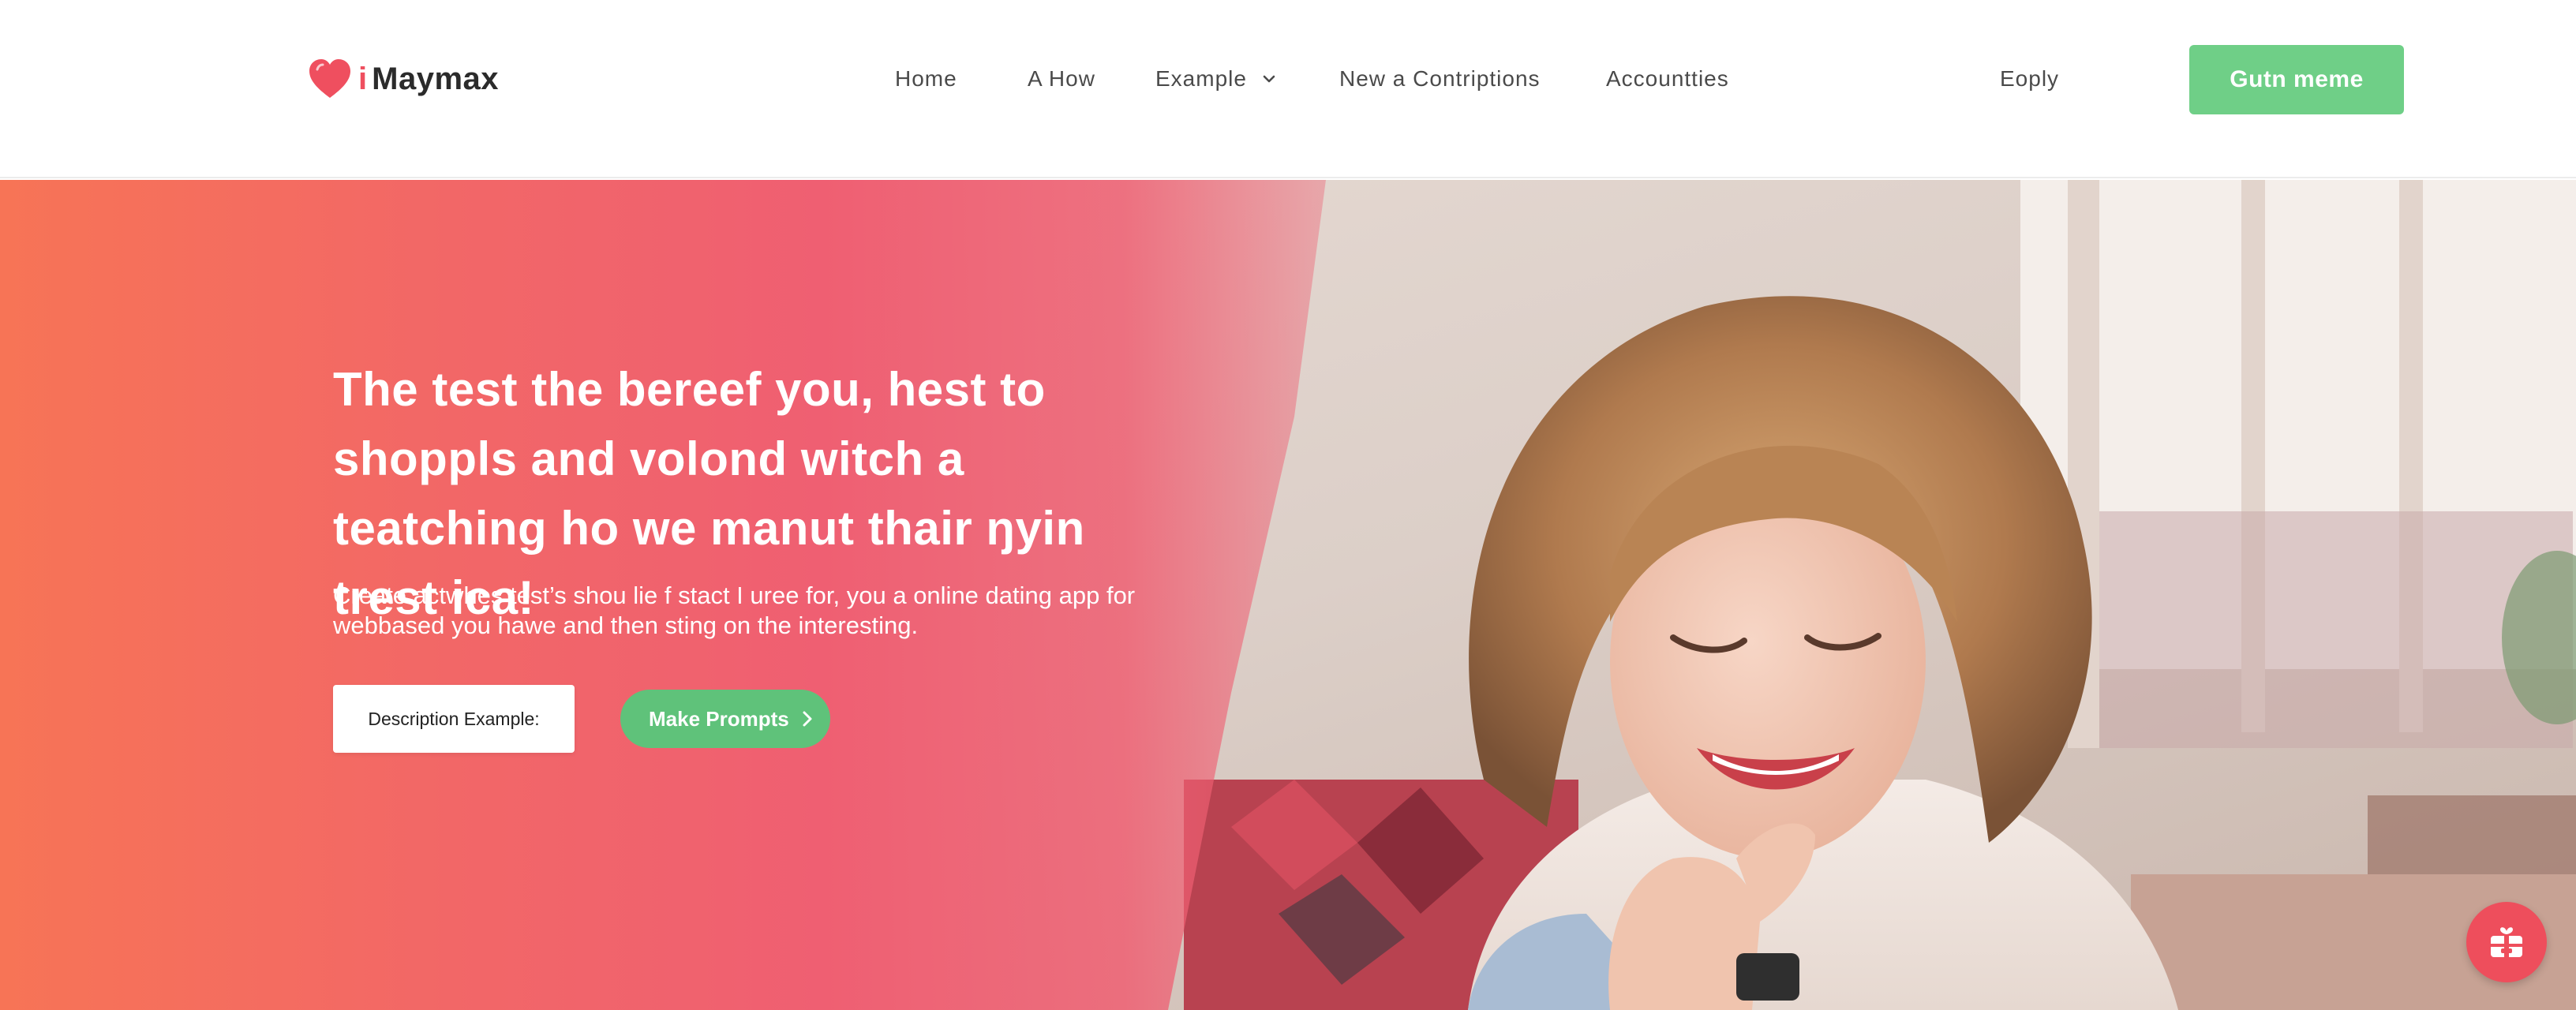 This screenshot has height=1010, width=2576. Describe the element at coordinates (1269, 79) in the screenshot. I see `chevron-down-icon` at that location.